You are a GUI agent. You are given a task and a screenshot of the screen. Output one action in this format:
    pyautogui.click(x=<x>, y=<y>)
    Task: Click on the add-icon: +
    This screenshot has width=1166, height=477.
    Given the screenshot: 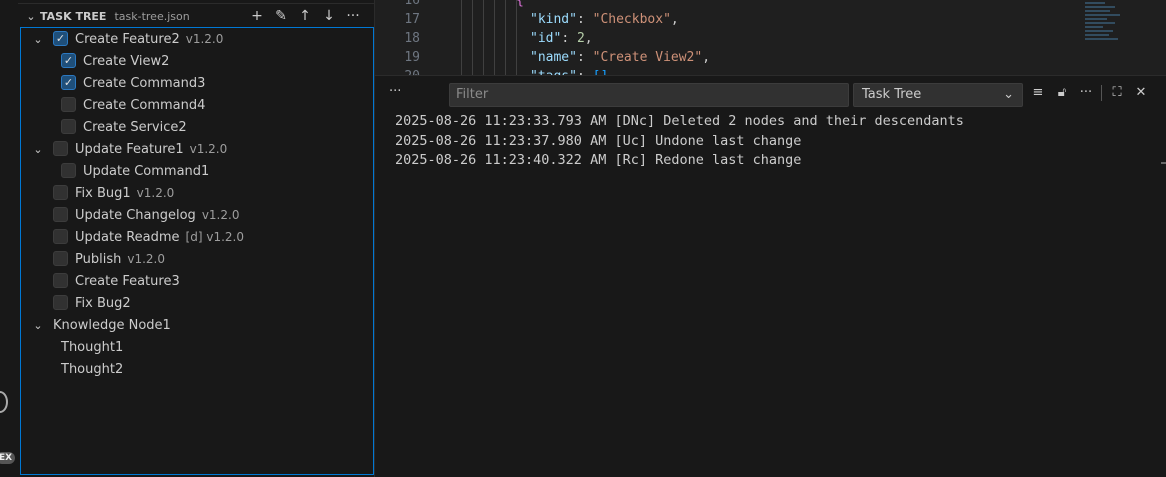 What is the action you would take?
    pyautogui.click(x=257, y=16)
    